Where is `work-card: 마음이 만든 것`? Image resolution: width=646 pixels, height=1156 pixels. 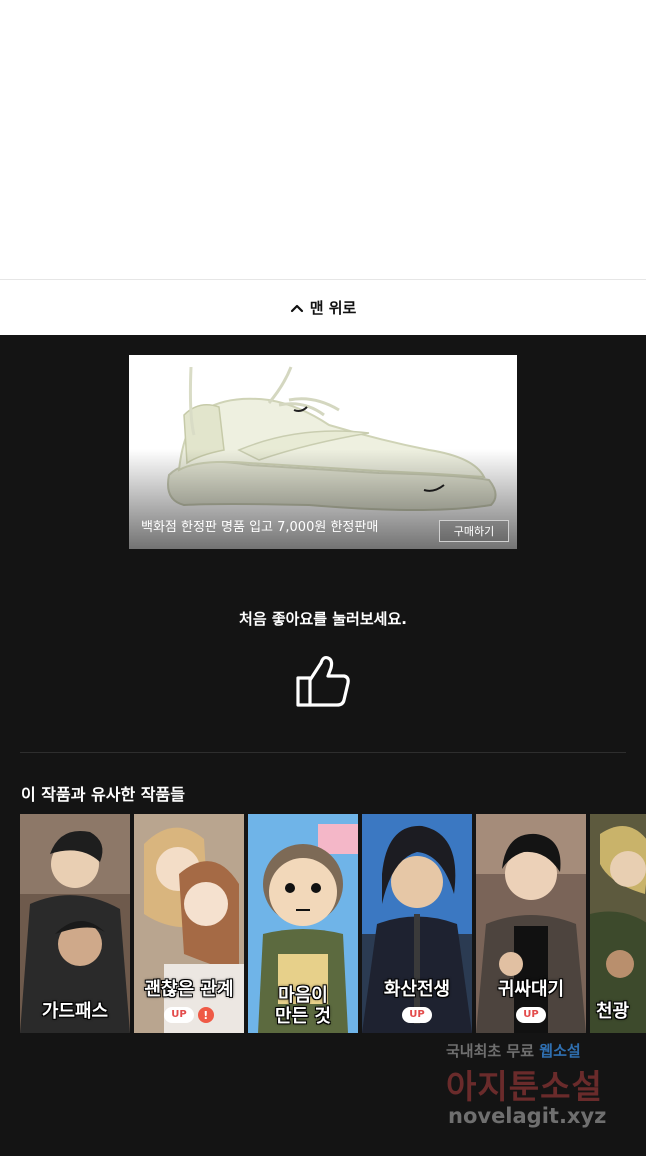 work-card: 마음이 만든 것 is located at coordinates (303, 923).